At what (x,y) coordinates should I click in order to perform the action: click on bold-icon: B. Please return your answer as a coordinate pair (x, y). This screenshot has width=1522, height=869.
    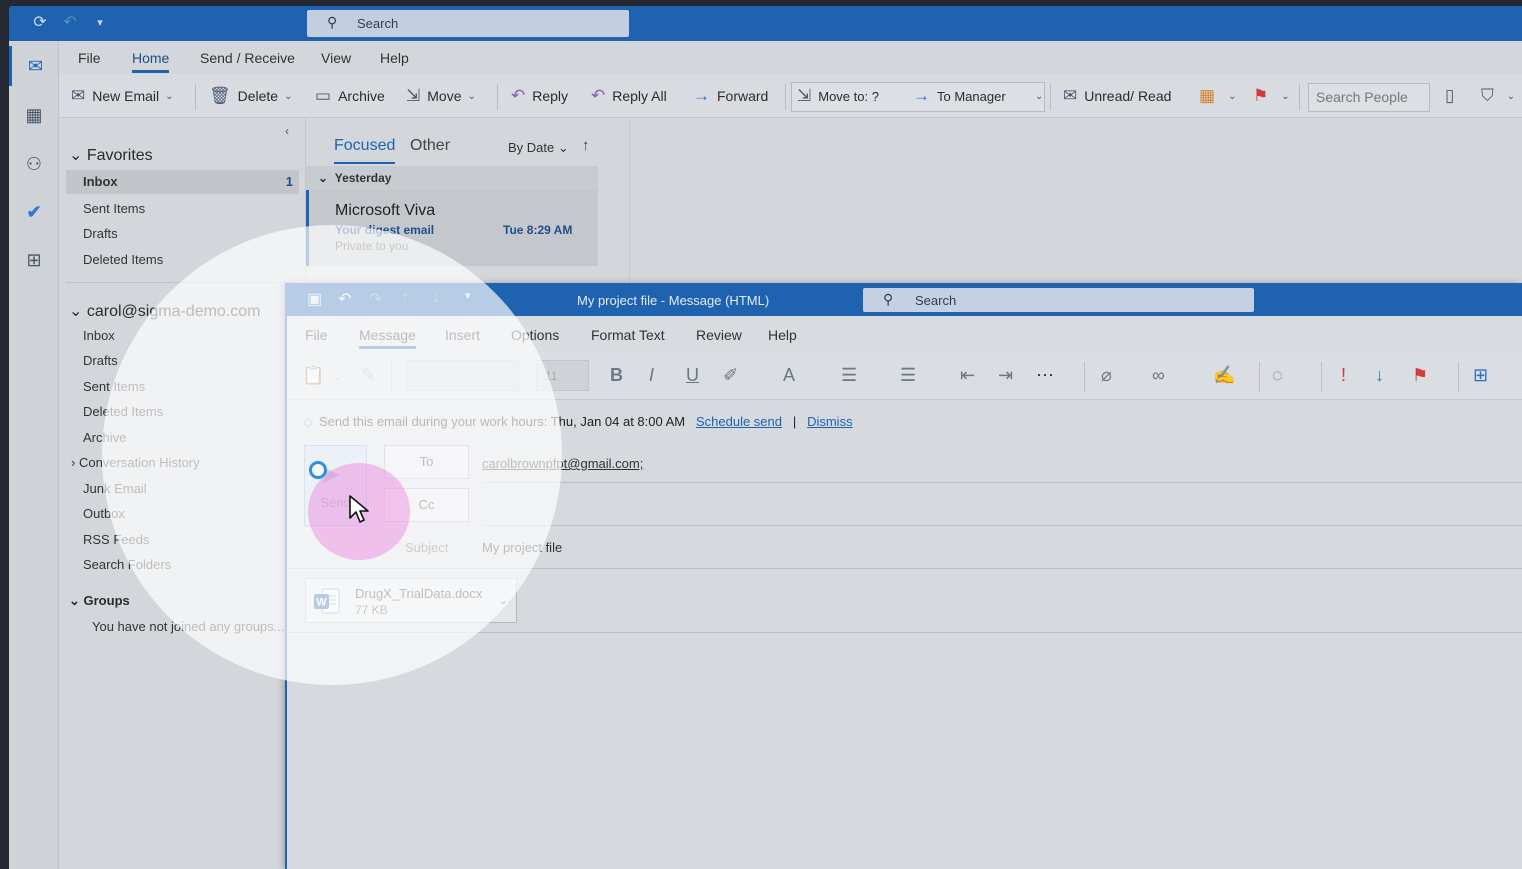
    Looking at the image, I should click on (616, 375).